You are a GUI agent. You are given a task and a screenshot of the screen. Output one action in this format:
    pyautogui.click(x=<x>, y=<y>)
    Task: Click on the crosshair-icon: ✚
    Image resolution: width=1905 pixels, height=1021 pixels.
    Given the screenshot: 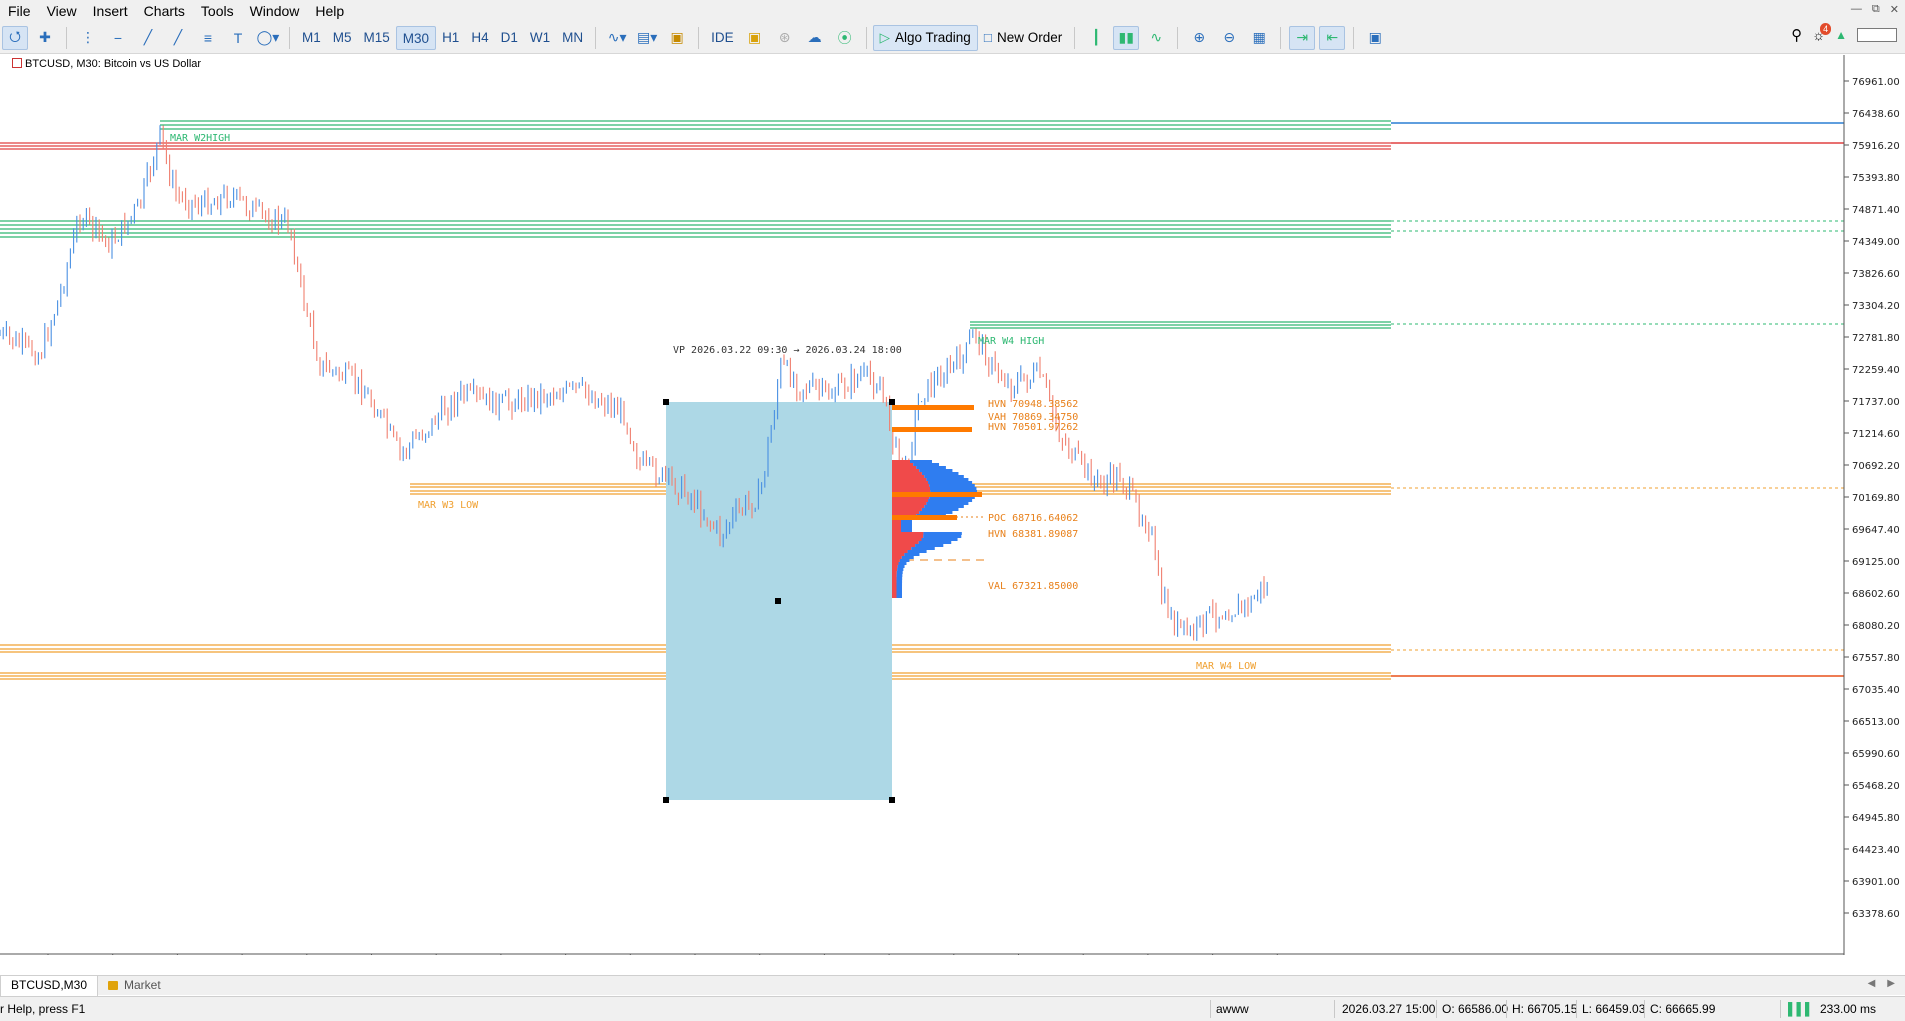 What is the action you would take?
    pyautogui.click(x=45, y=38)
    